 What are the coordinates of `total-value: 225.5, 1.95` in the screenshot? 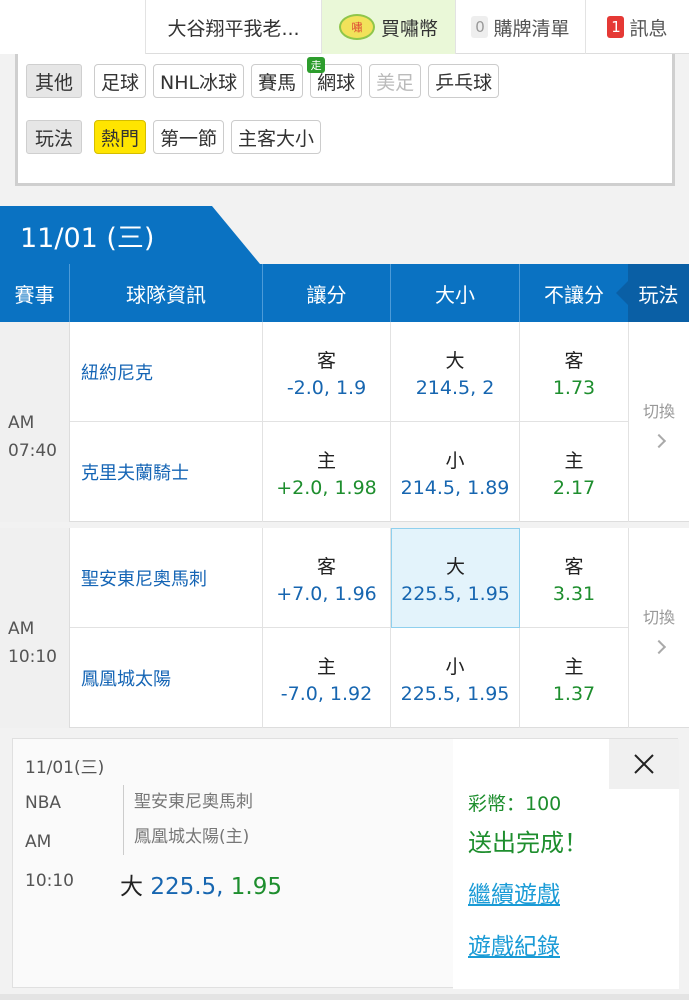 It's located at (455, 593).